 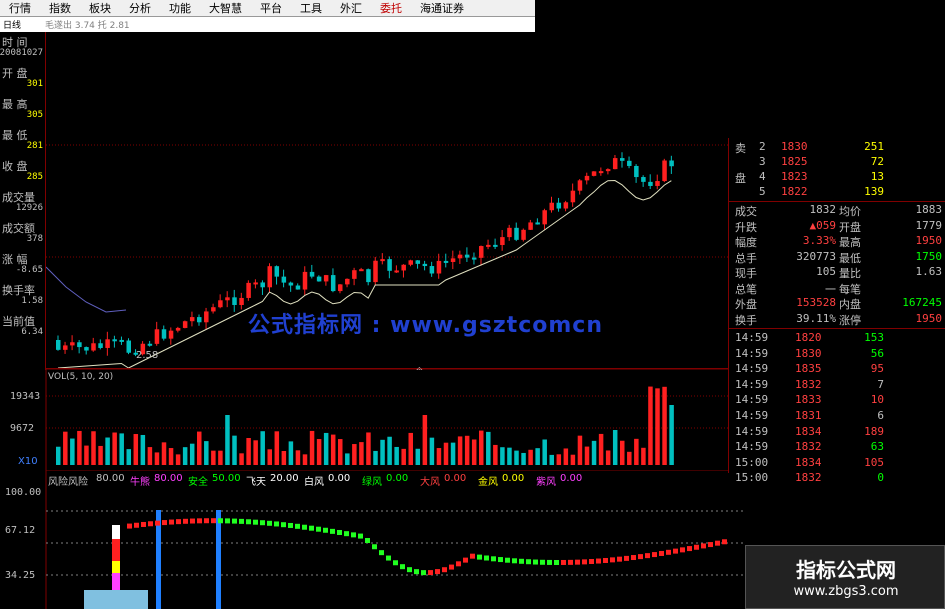 I want to click on quote-stat-row: 现手 105 量比 1.63, so click(x=837, y=273).